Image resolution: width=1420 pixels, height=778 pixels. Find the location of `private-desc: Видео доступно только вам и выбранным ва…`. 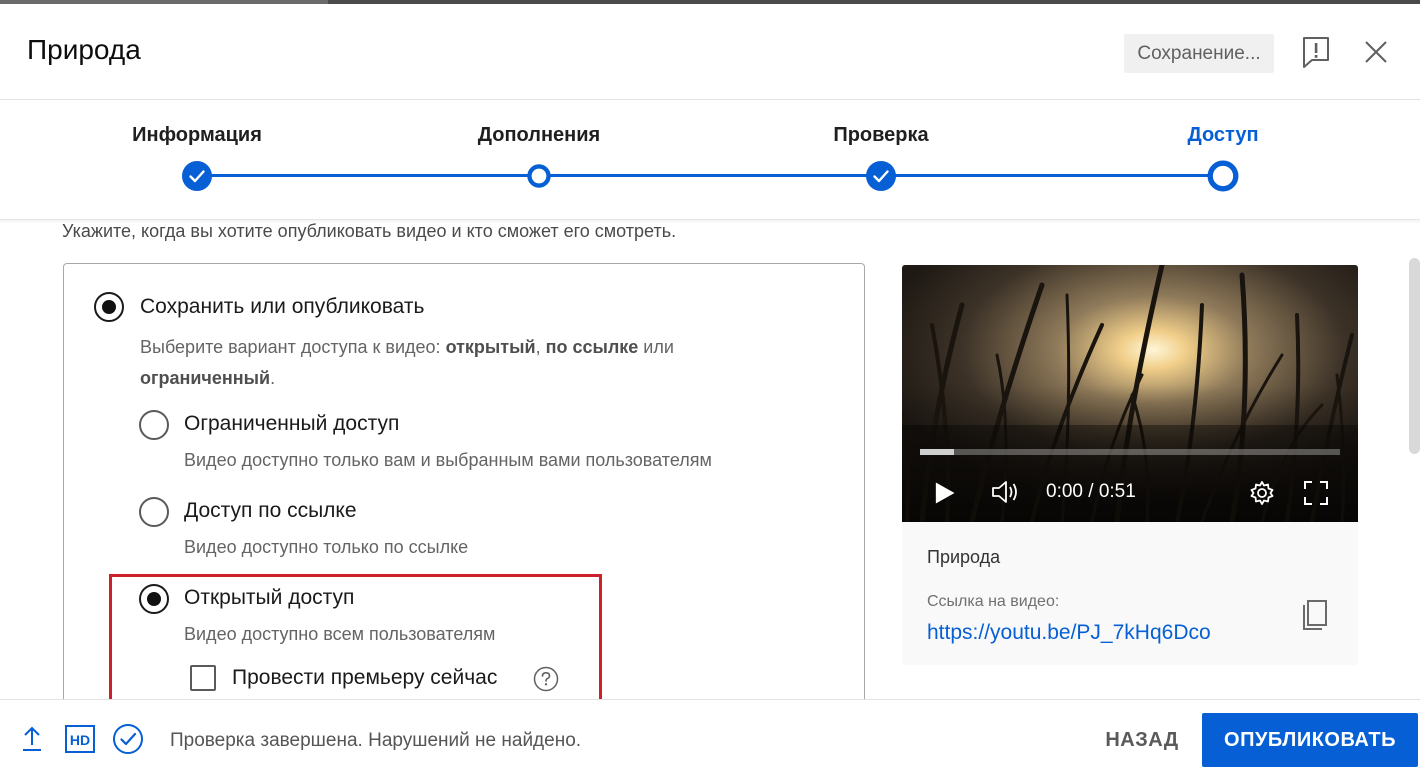

private-desc: Видео доступно только вам и выбранным ва… is located at coordinates (448, 460).